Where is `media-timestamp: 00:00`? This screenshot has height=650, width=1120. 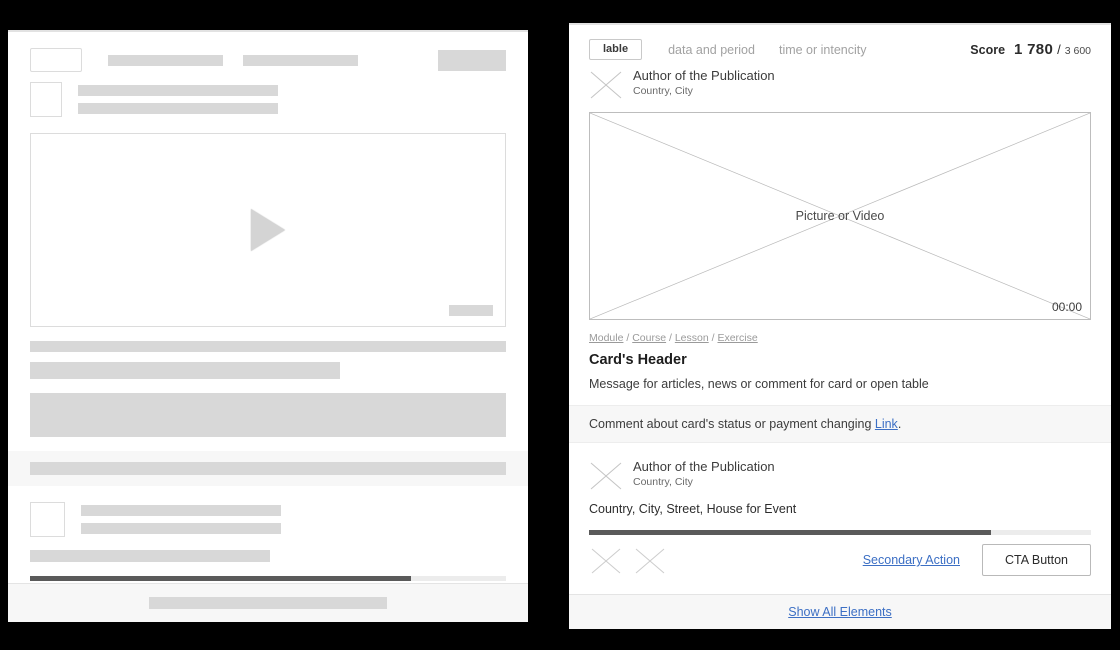
media-timestamp: 00:00 is located at coordinates (1066, 307).